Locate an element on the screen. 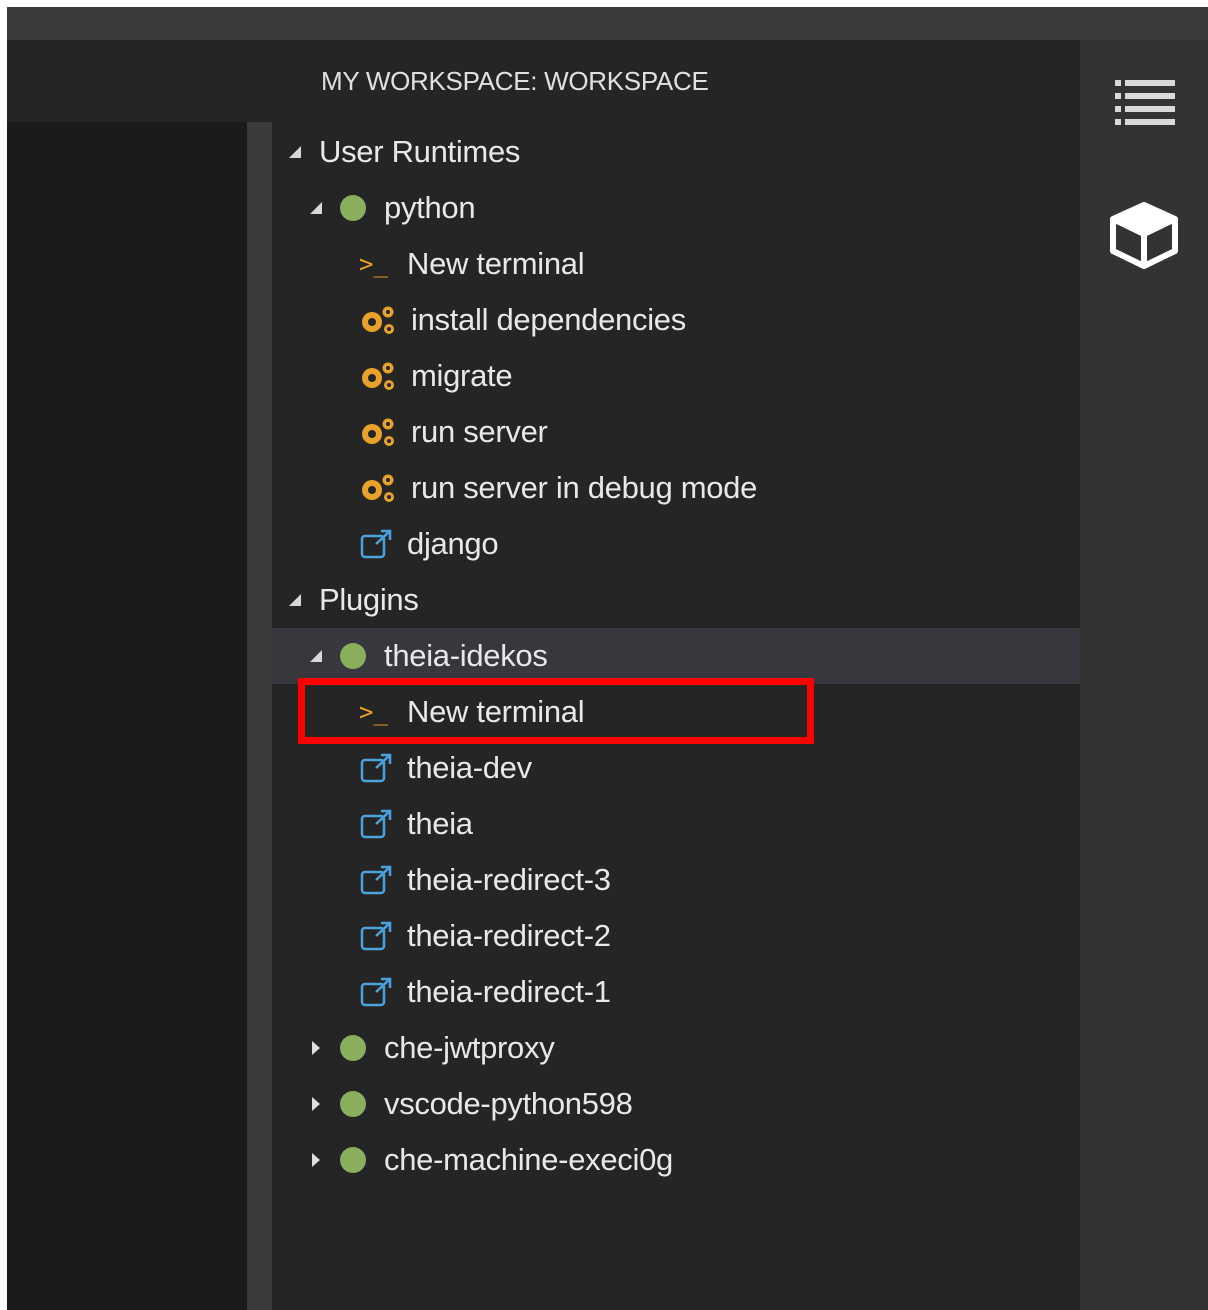 Image resolution: width=1208 pixels, height=1310 pixels. endpoint-label: theia-redirect-3 is located at coordinates (509, 879).